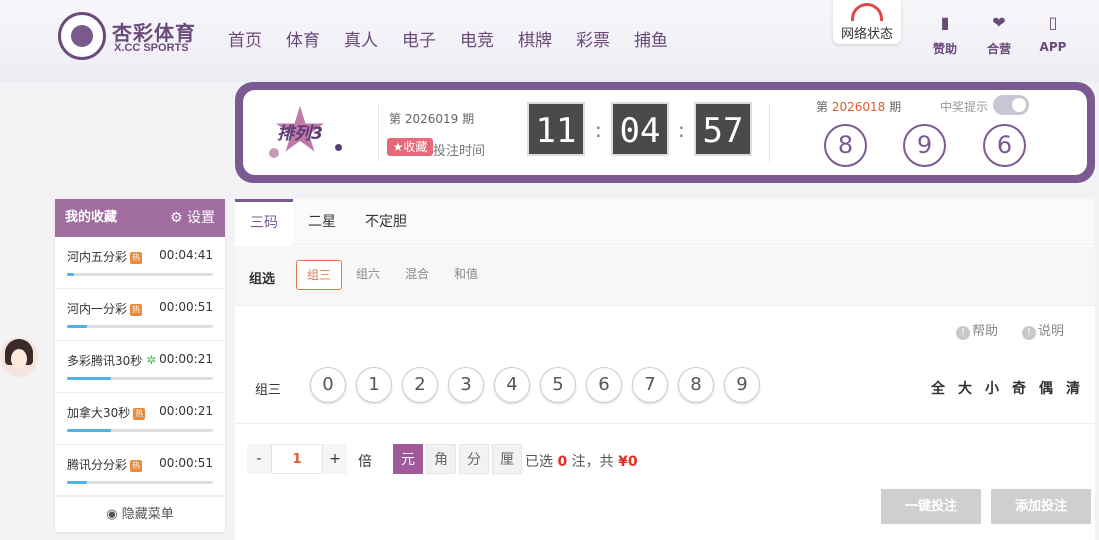  What do you see at coordinates (419, 38) in the screenshot?
I see `nav-item-slots: 电子` at bounding box center [419, 38].